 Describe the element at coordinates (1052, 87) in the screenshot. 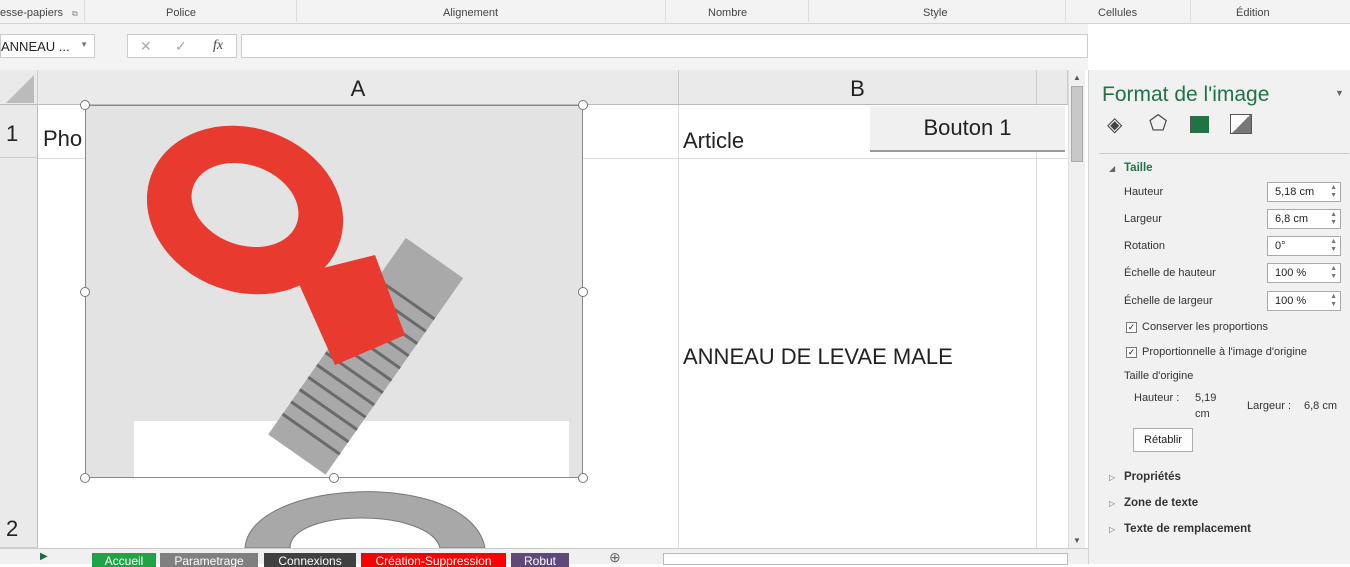

I see `column-header-c` at that location.